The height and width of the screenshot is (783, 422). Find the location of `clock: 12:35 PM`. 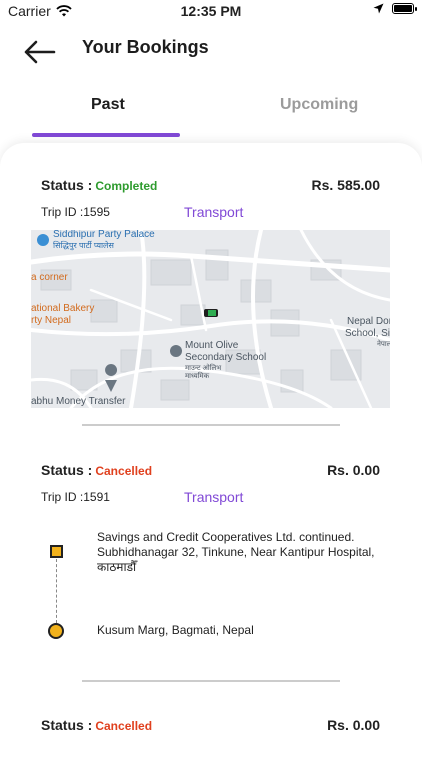

clock: 12:35 PM is located at coordinates (211, 11).